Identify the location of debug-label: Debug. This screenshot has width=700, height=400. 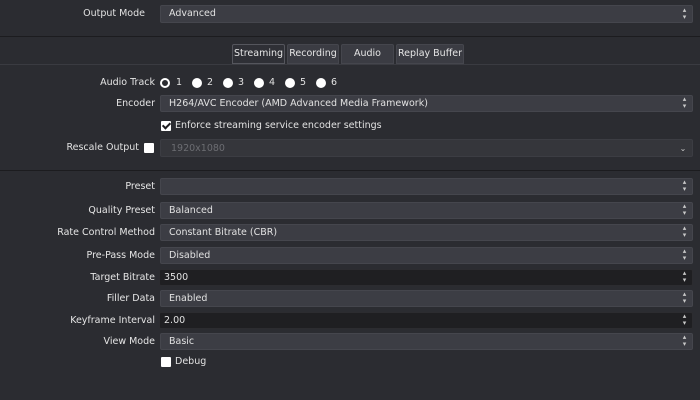
(191, 361).